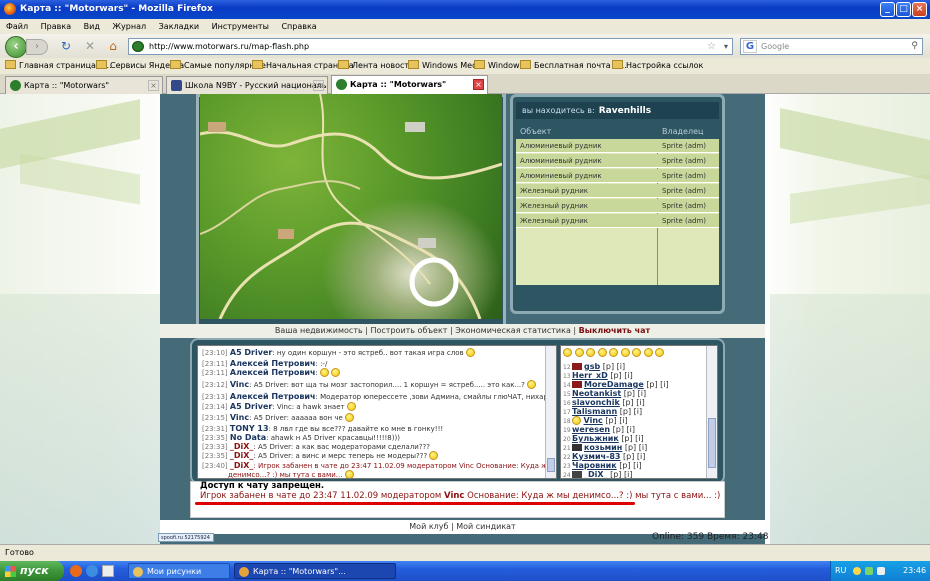 The image size is (930, 581). Describe the element at coordinates (84, 85) in the screenshot. I see `tab-motorwars-map-1: Карта :: "Motorwars" ×` at that location.